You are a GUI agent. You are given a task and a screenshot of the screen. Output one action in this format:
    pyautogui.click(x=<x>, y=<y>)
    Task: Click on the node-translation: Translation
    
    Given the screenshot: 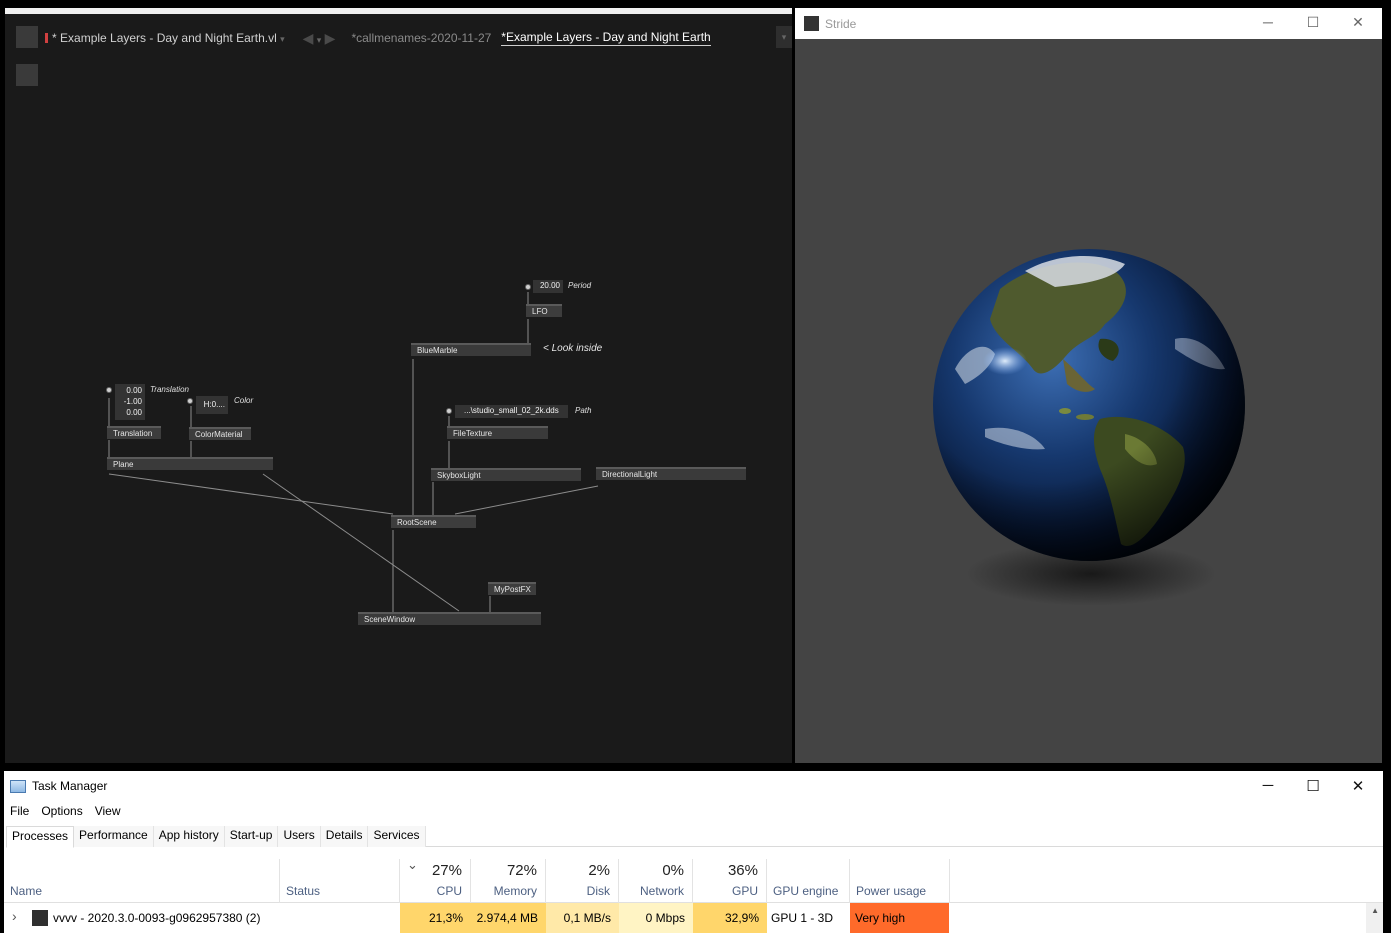 What is the action you would take?
    pyautogui.click(x=134, y=432)
    